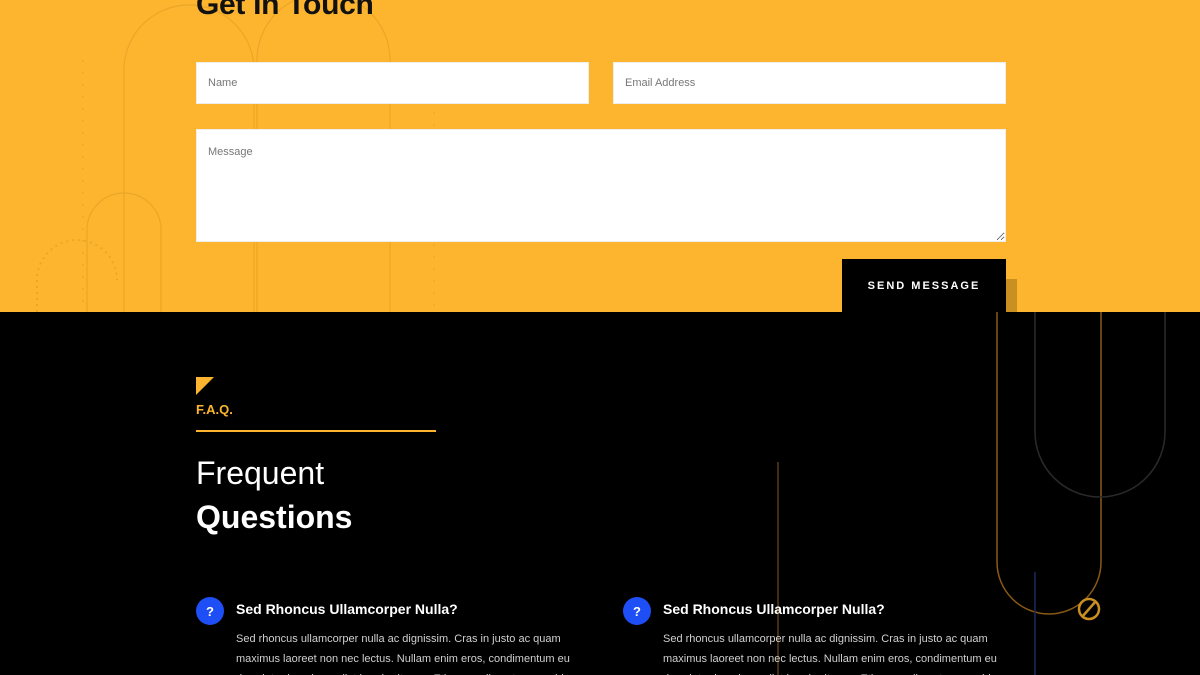 The width and height of the screenshot is (1200, 675). What do you see at coordinates (274, 517) in the screenshot?
I see `section-heading-bold: Questions` at bounding box center [274, 517].